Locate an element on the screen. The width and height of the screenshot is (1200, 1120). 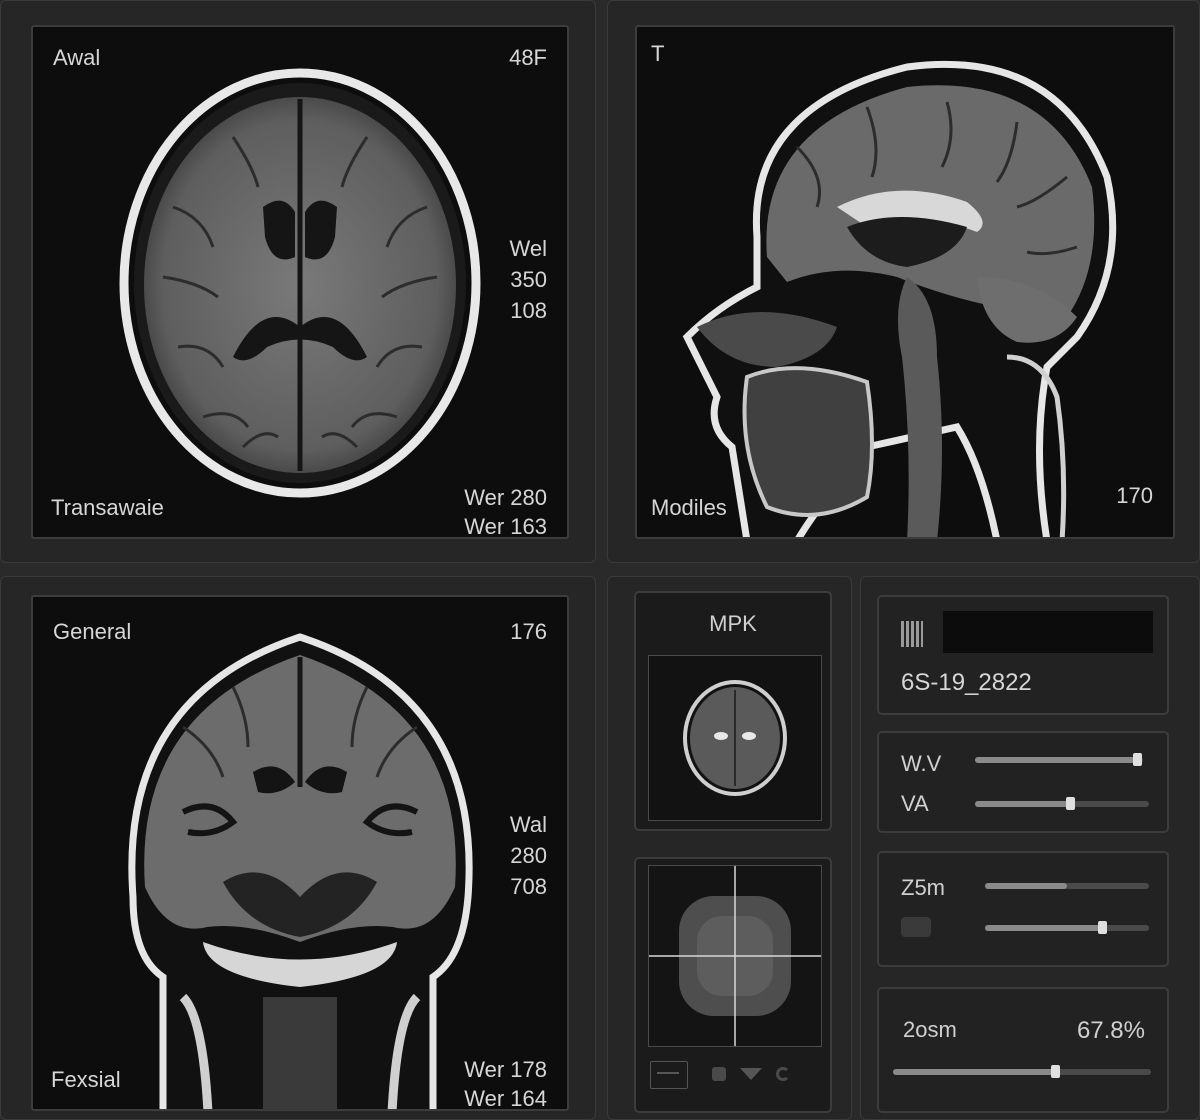
crosshair-frame is located at coordinates (735, 956).